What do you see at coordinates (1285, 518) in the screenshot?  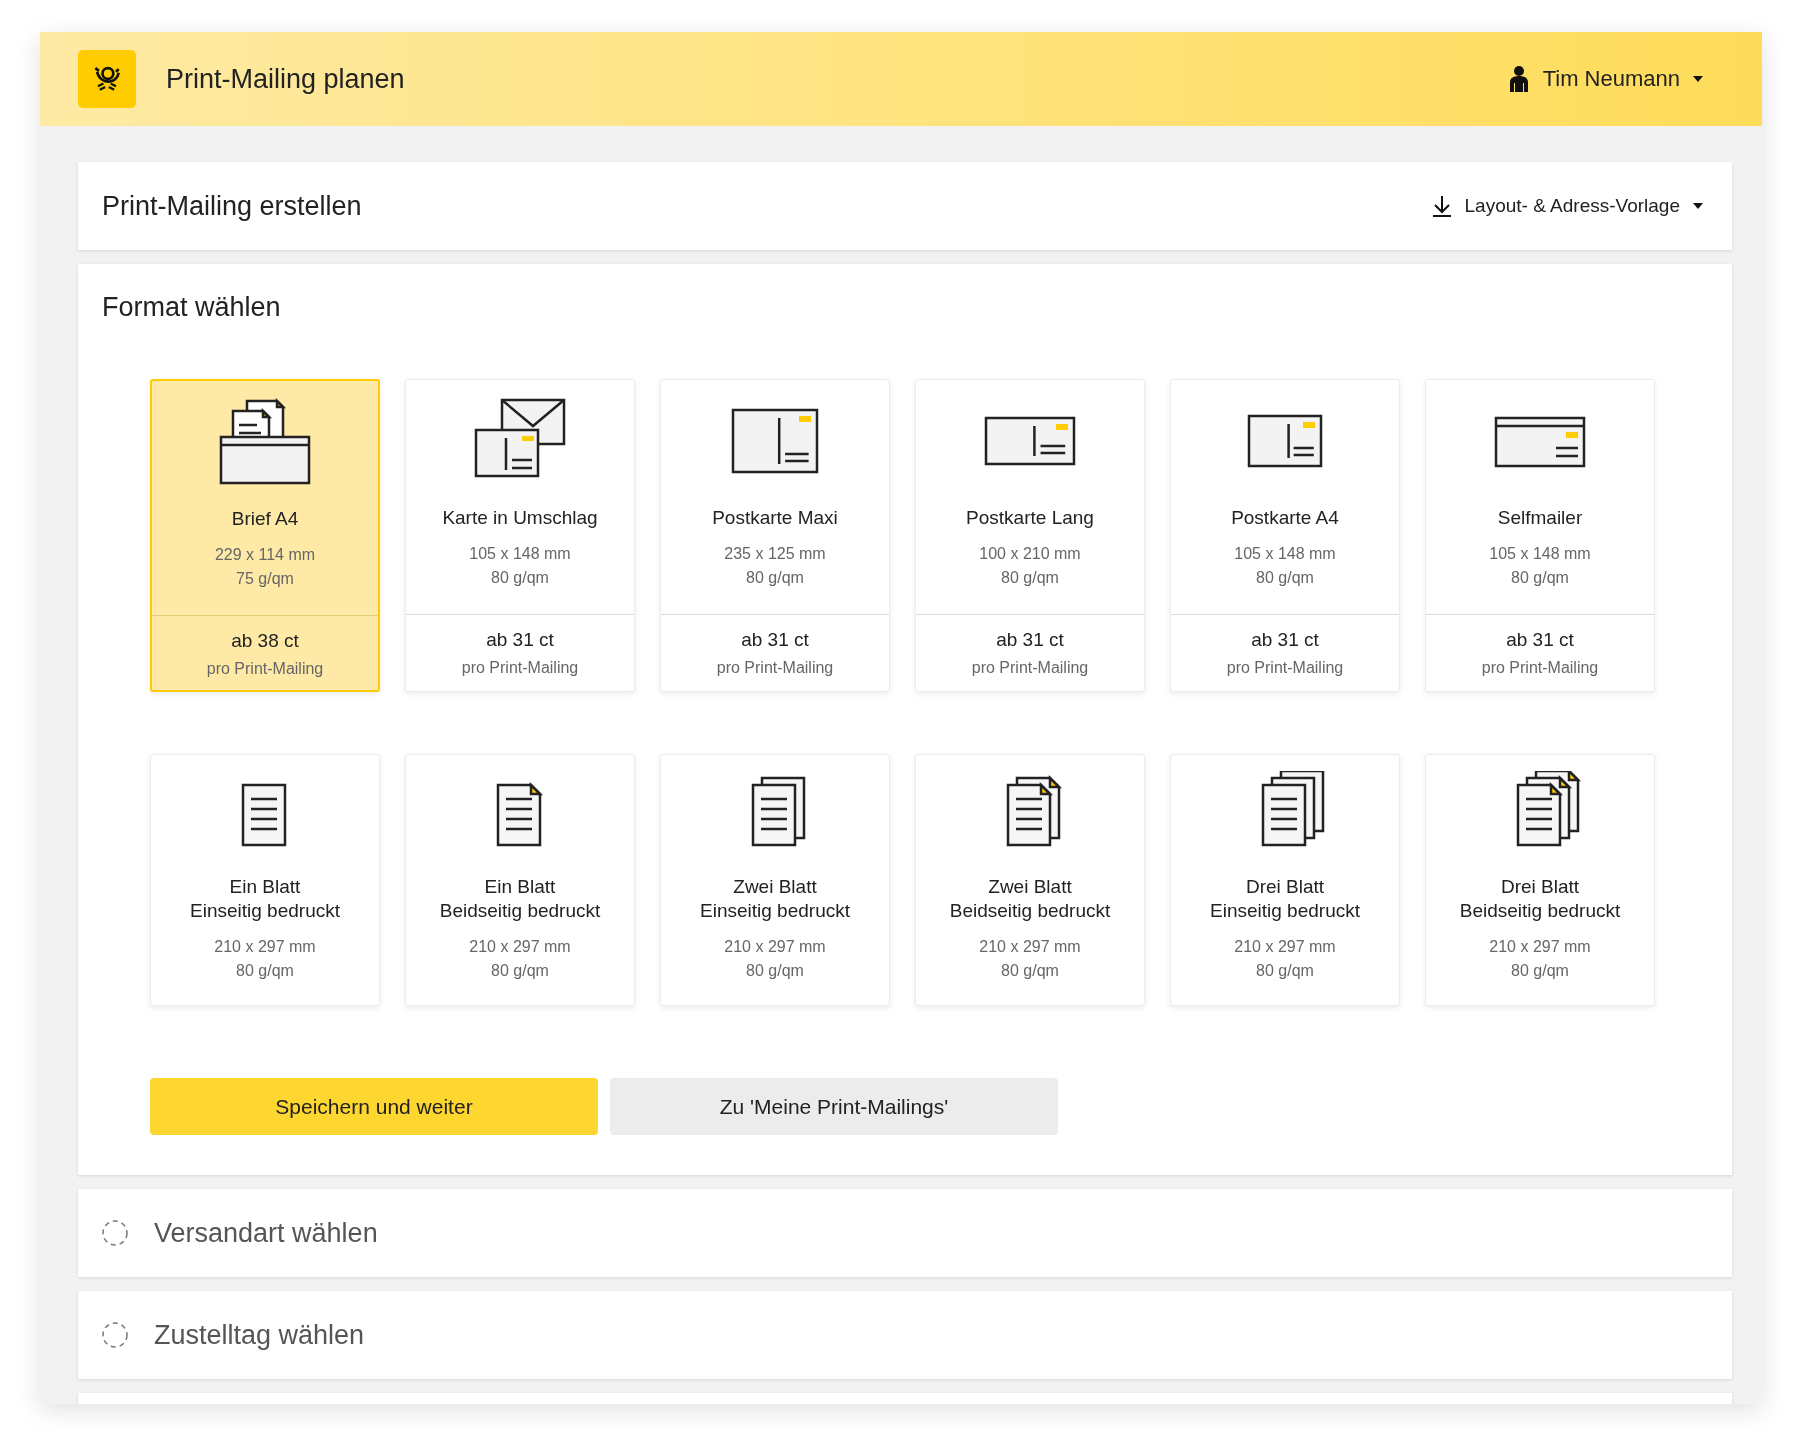 I see `format-name: Postkarte A4` at bounding box center [1285, 518].